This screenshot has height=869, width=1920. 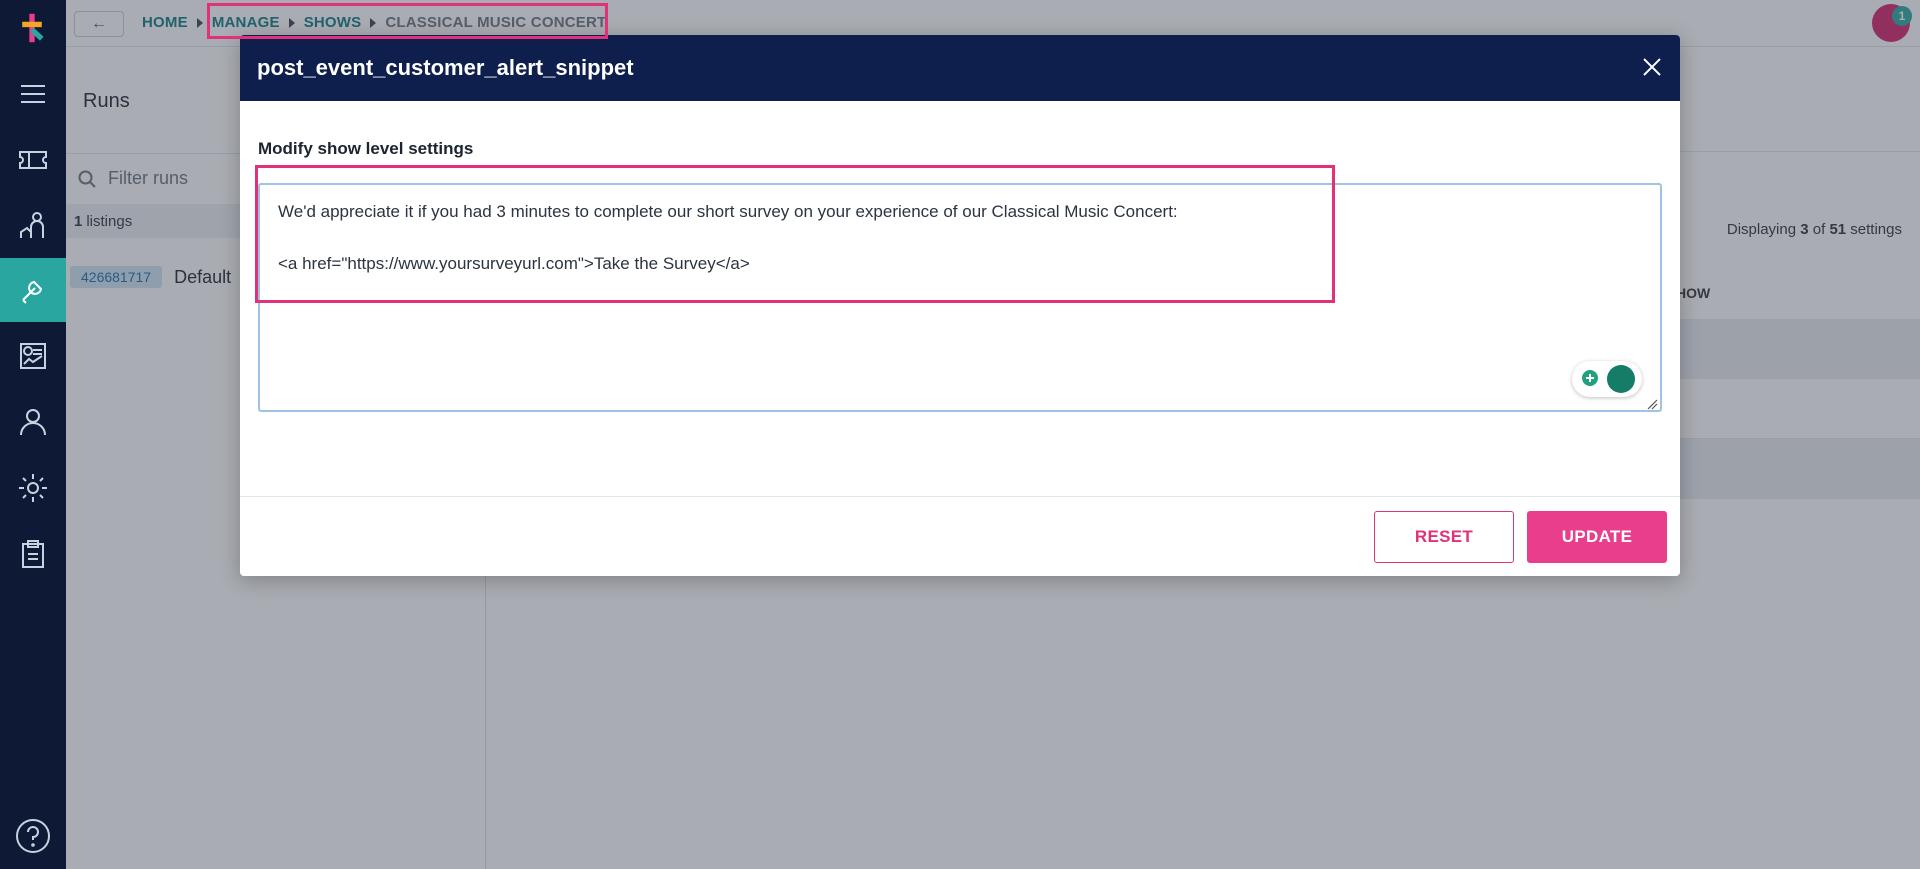 What do you see at coordinates (33, 290) in the screenshot?
I see `manage-tools-icon` at bounding box center [33, 290].